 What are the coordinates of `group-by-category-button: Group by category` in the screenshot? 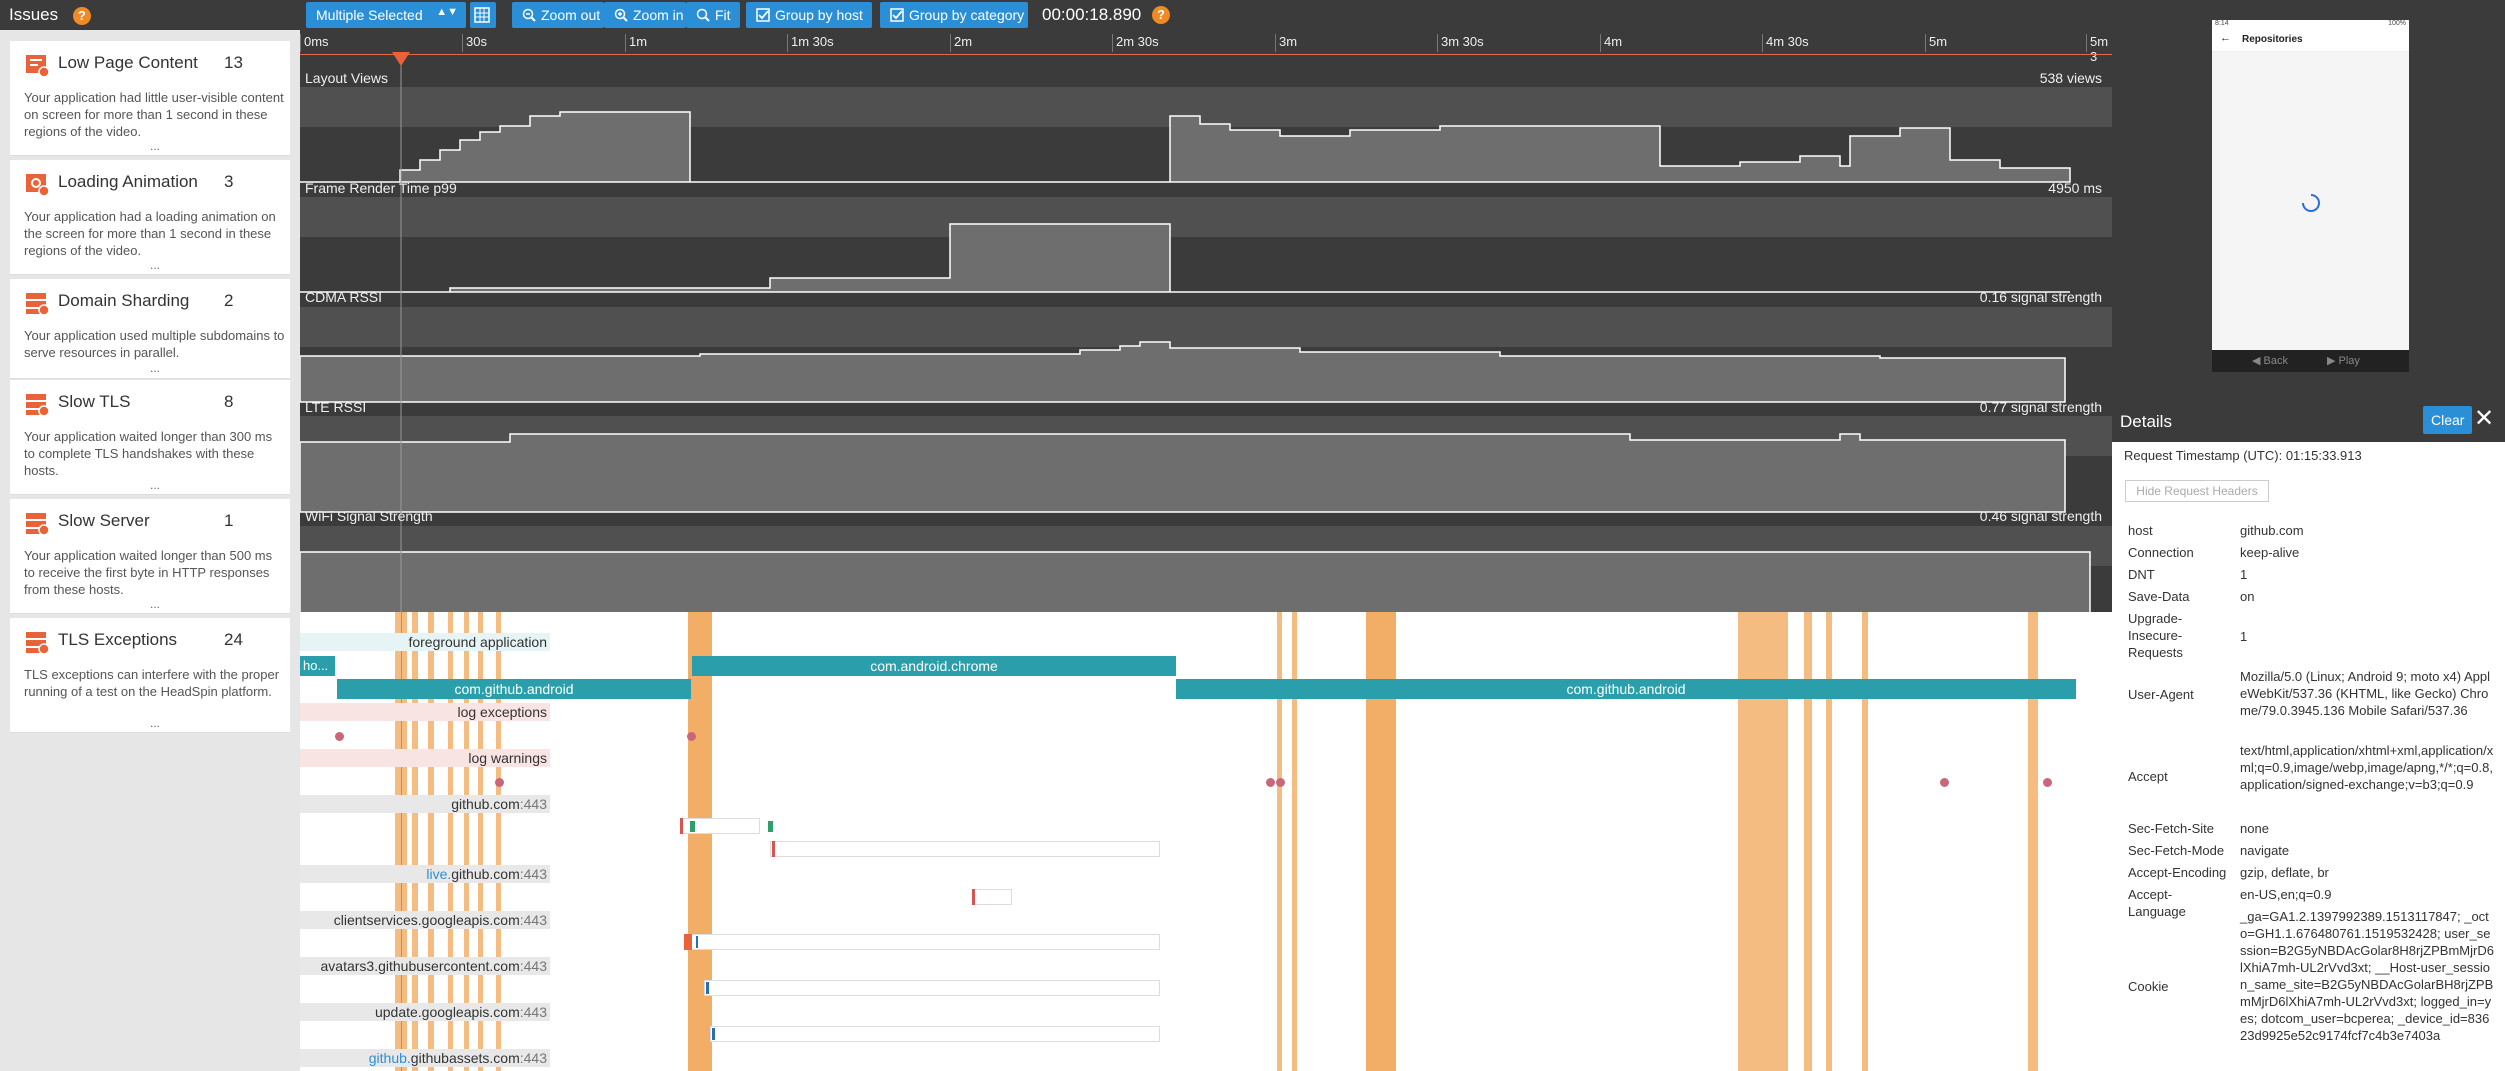 It's located at (954, 15).